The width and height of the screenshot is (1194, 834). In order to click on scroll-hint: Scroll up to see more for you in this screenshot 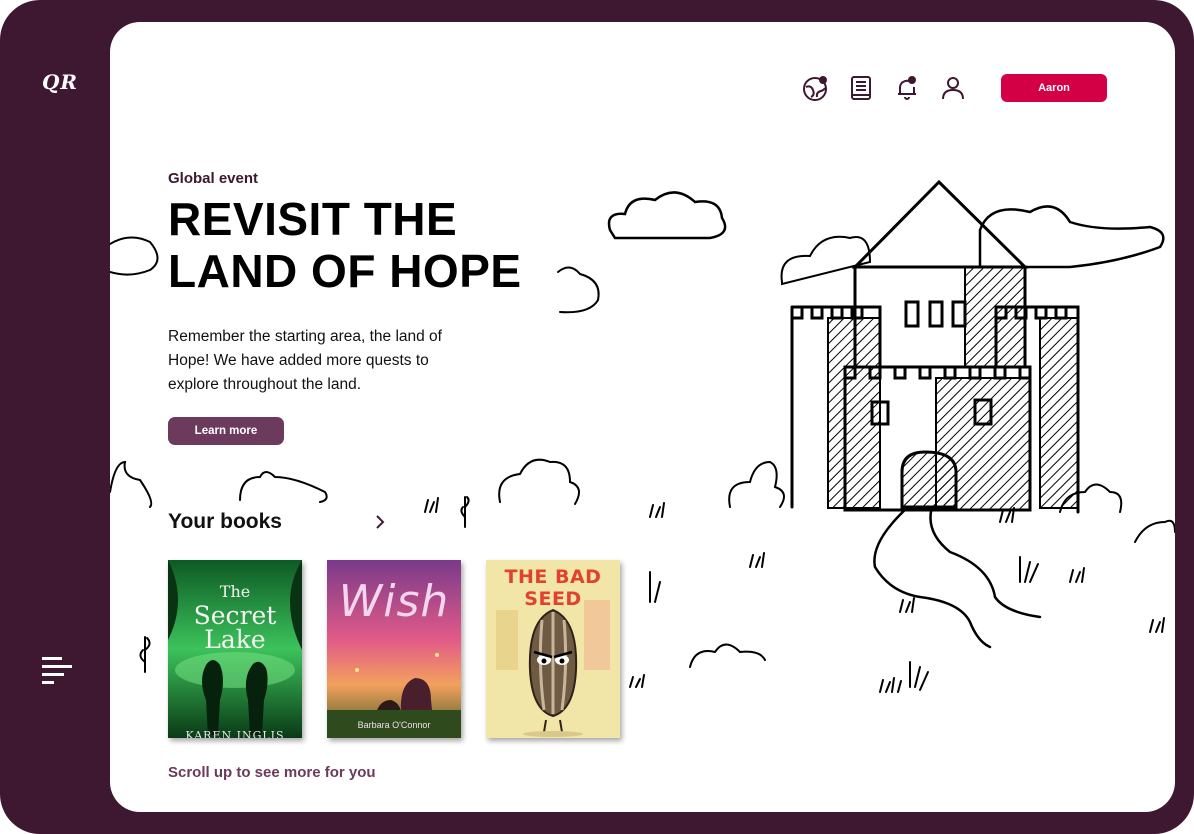, I will do `click(272, 772)`.